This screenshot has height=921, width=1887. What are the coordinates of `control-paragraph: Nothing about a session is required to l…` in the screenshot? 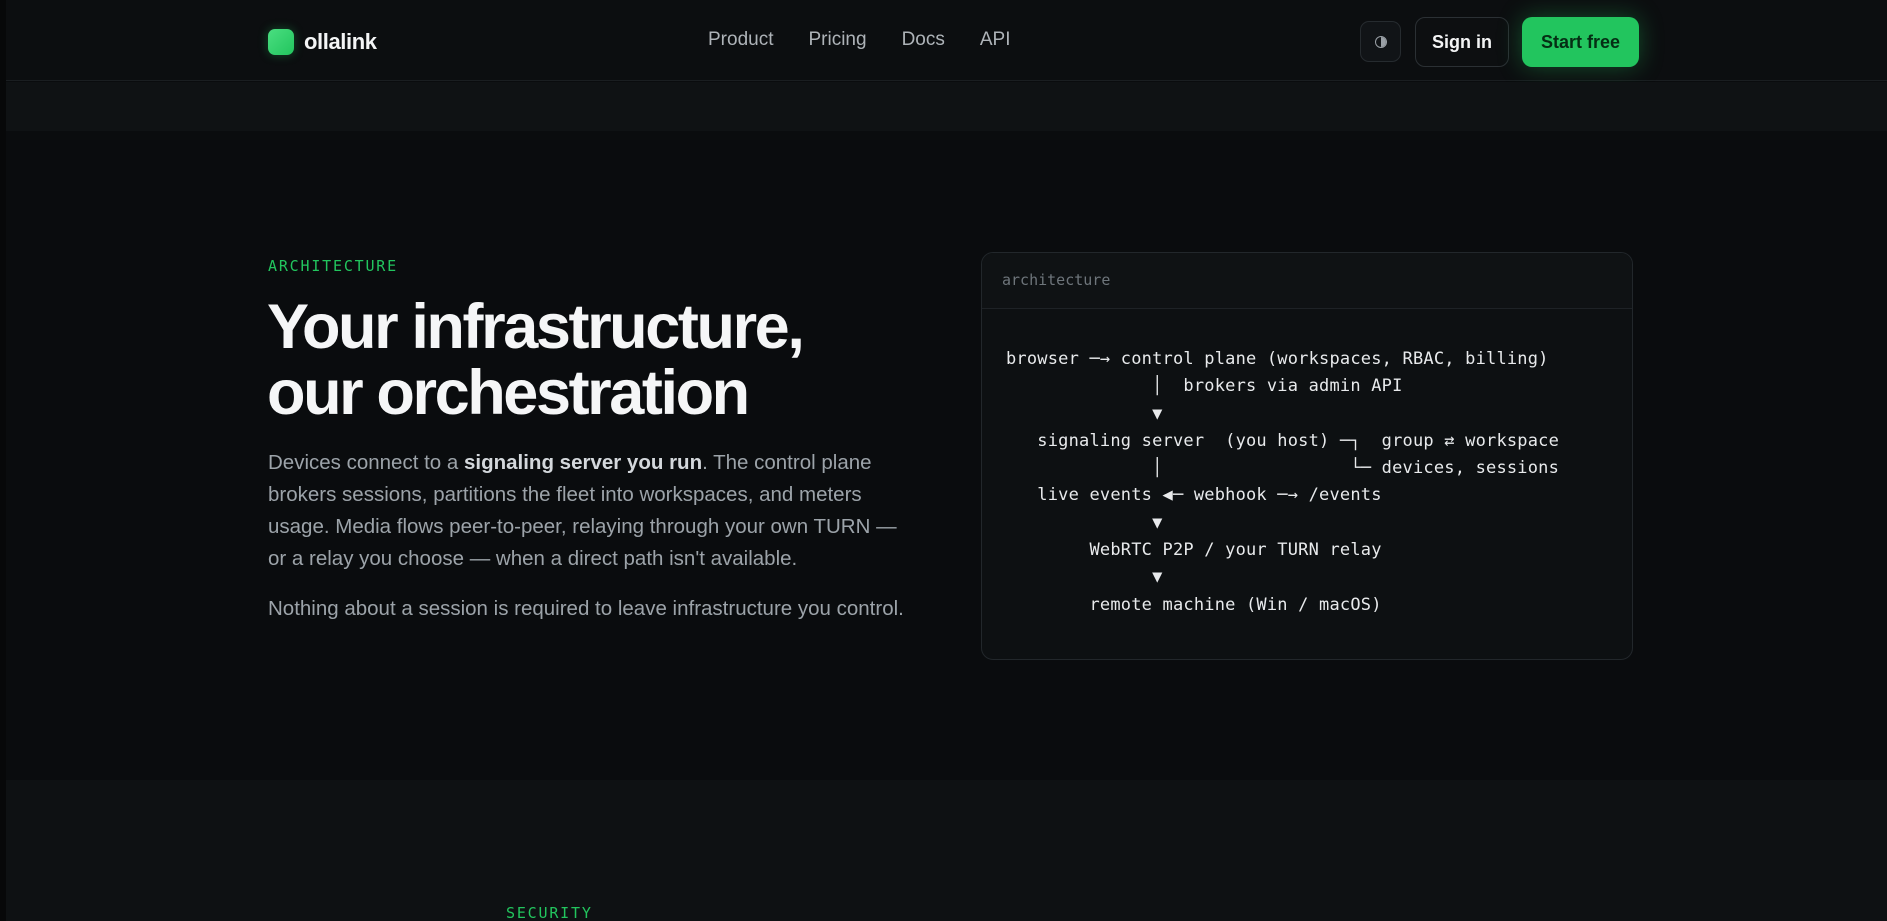 It's located at (586, 608).